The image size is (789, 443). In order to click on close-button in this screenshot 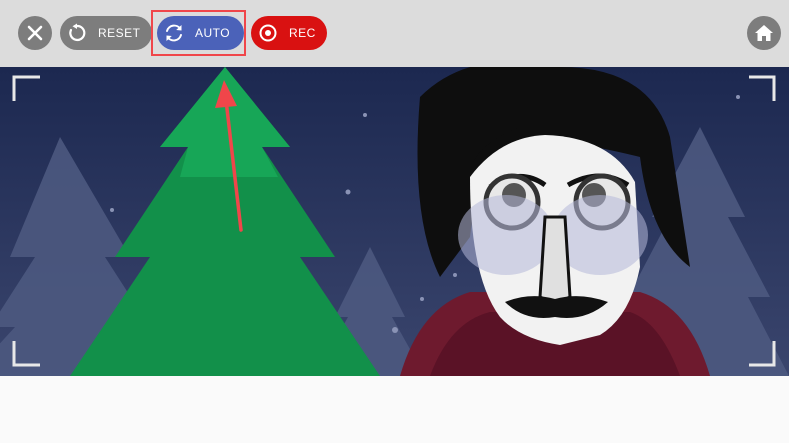, I will do `click(35, 33)`.